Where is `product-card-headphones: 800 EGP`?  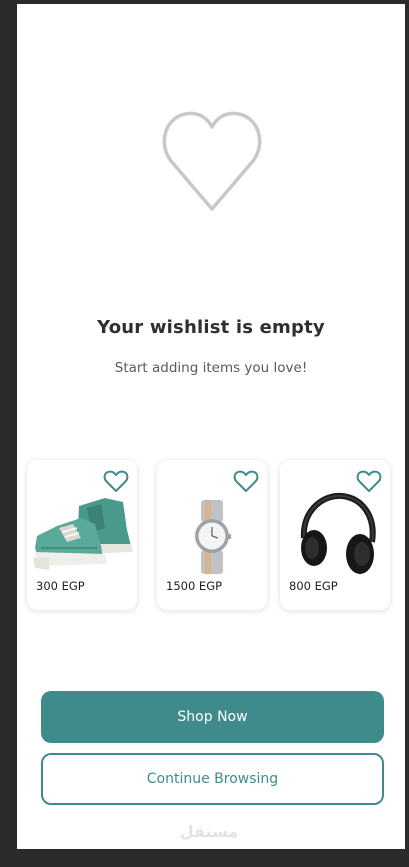 product-card-headphones: 800 EGP is located at coordinates (335, 535).